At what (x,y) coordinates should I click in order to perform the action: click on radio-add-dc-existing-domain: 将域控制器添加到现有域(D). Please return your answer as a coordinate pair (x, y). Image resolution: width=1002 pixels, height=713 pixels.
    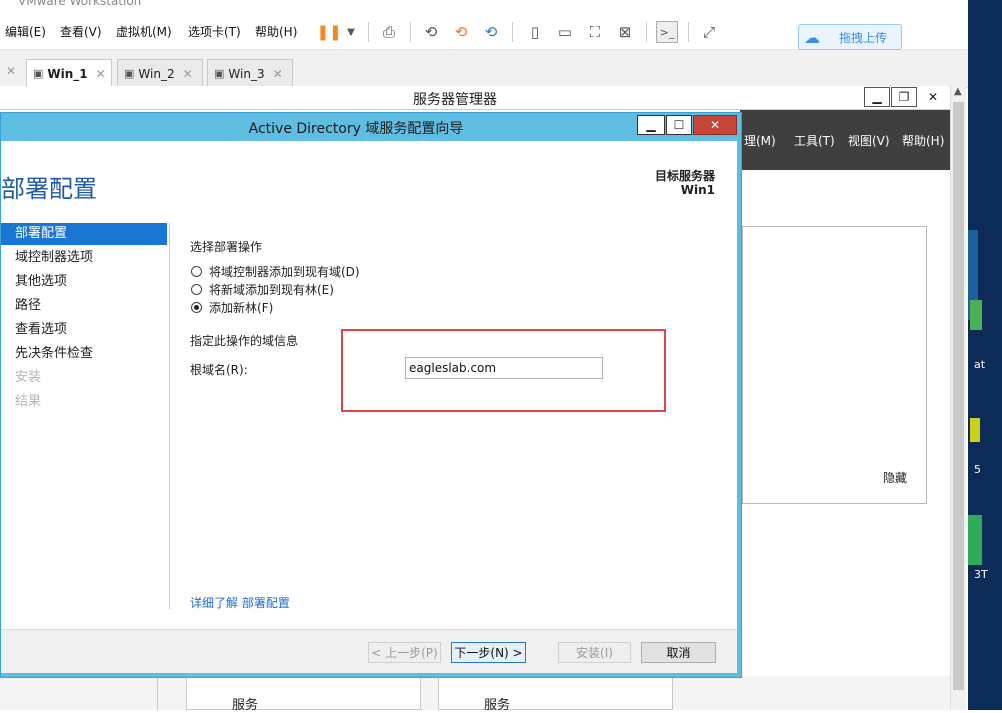
    Looking at the image, I should click on (275, 271).